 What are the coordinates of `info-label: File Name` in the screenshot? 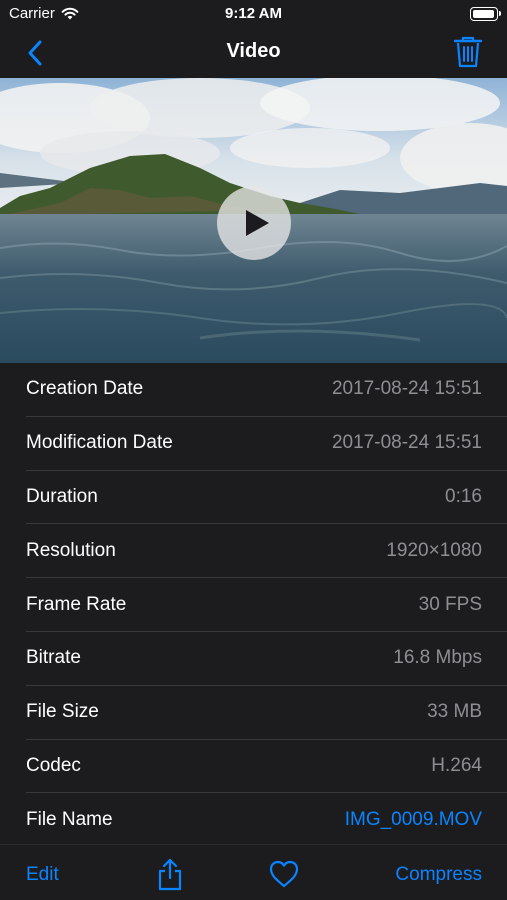 It's located at (69, 820).